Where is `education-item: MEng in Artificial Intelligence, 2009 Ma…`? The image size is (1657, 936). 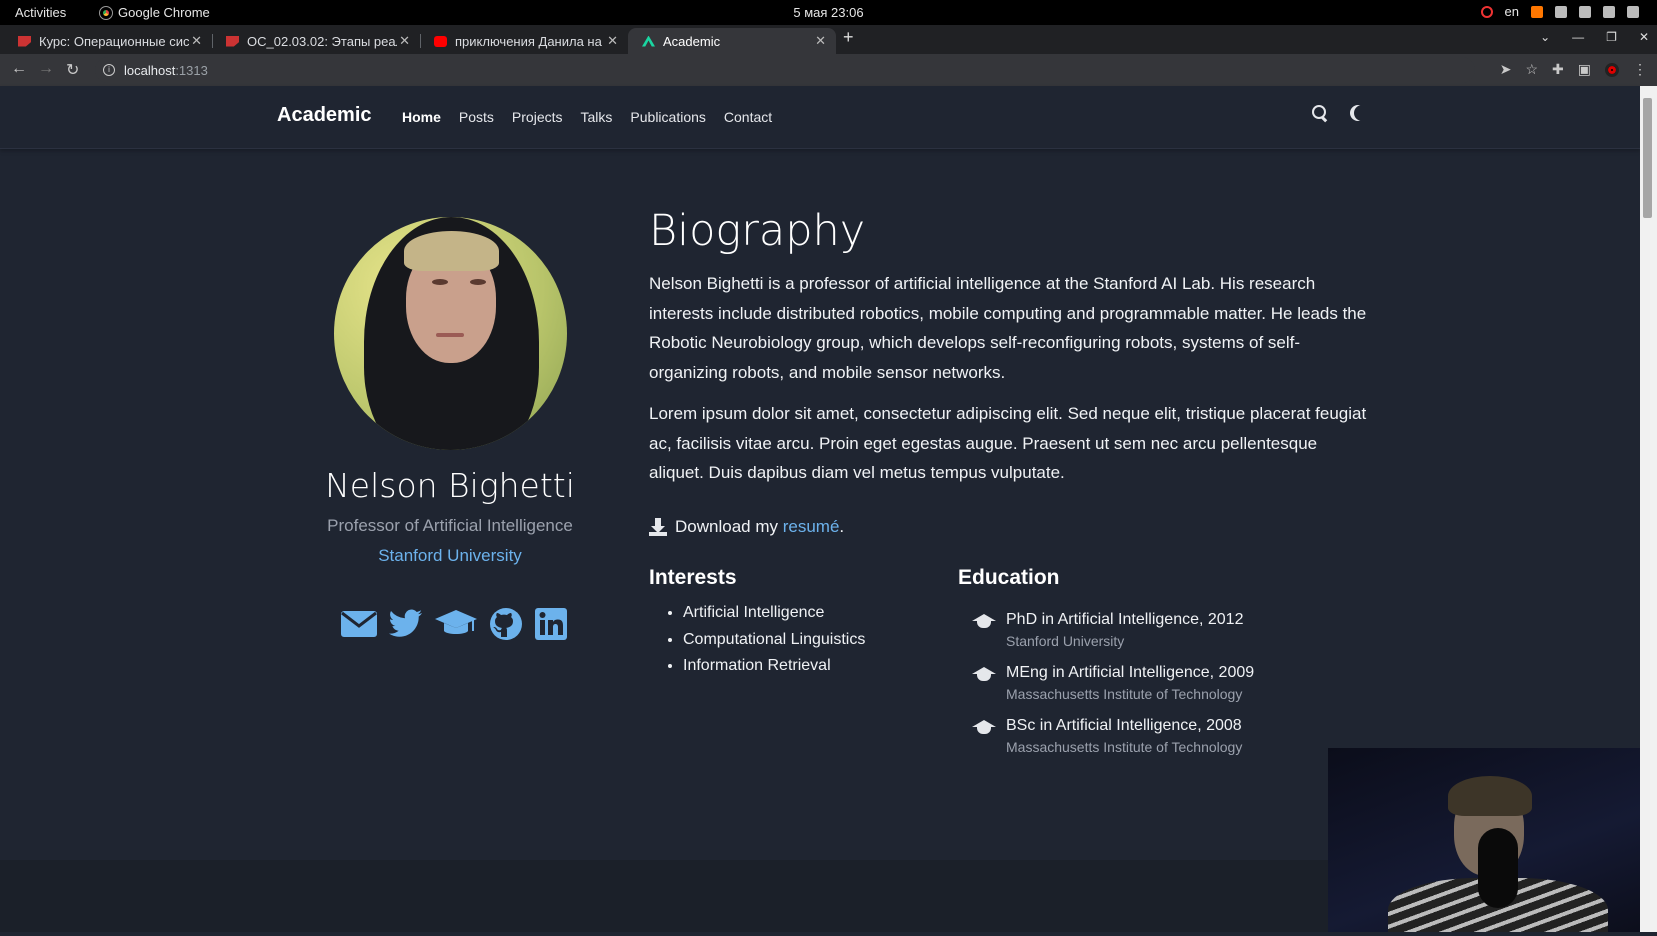
education-item: MEng in Artificial Intelligence, 2009 Ma… is located at coordinates (1113, 683).